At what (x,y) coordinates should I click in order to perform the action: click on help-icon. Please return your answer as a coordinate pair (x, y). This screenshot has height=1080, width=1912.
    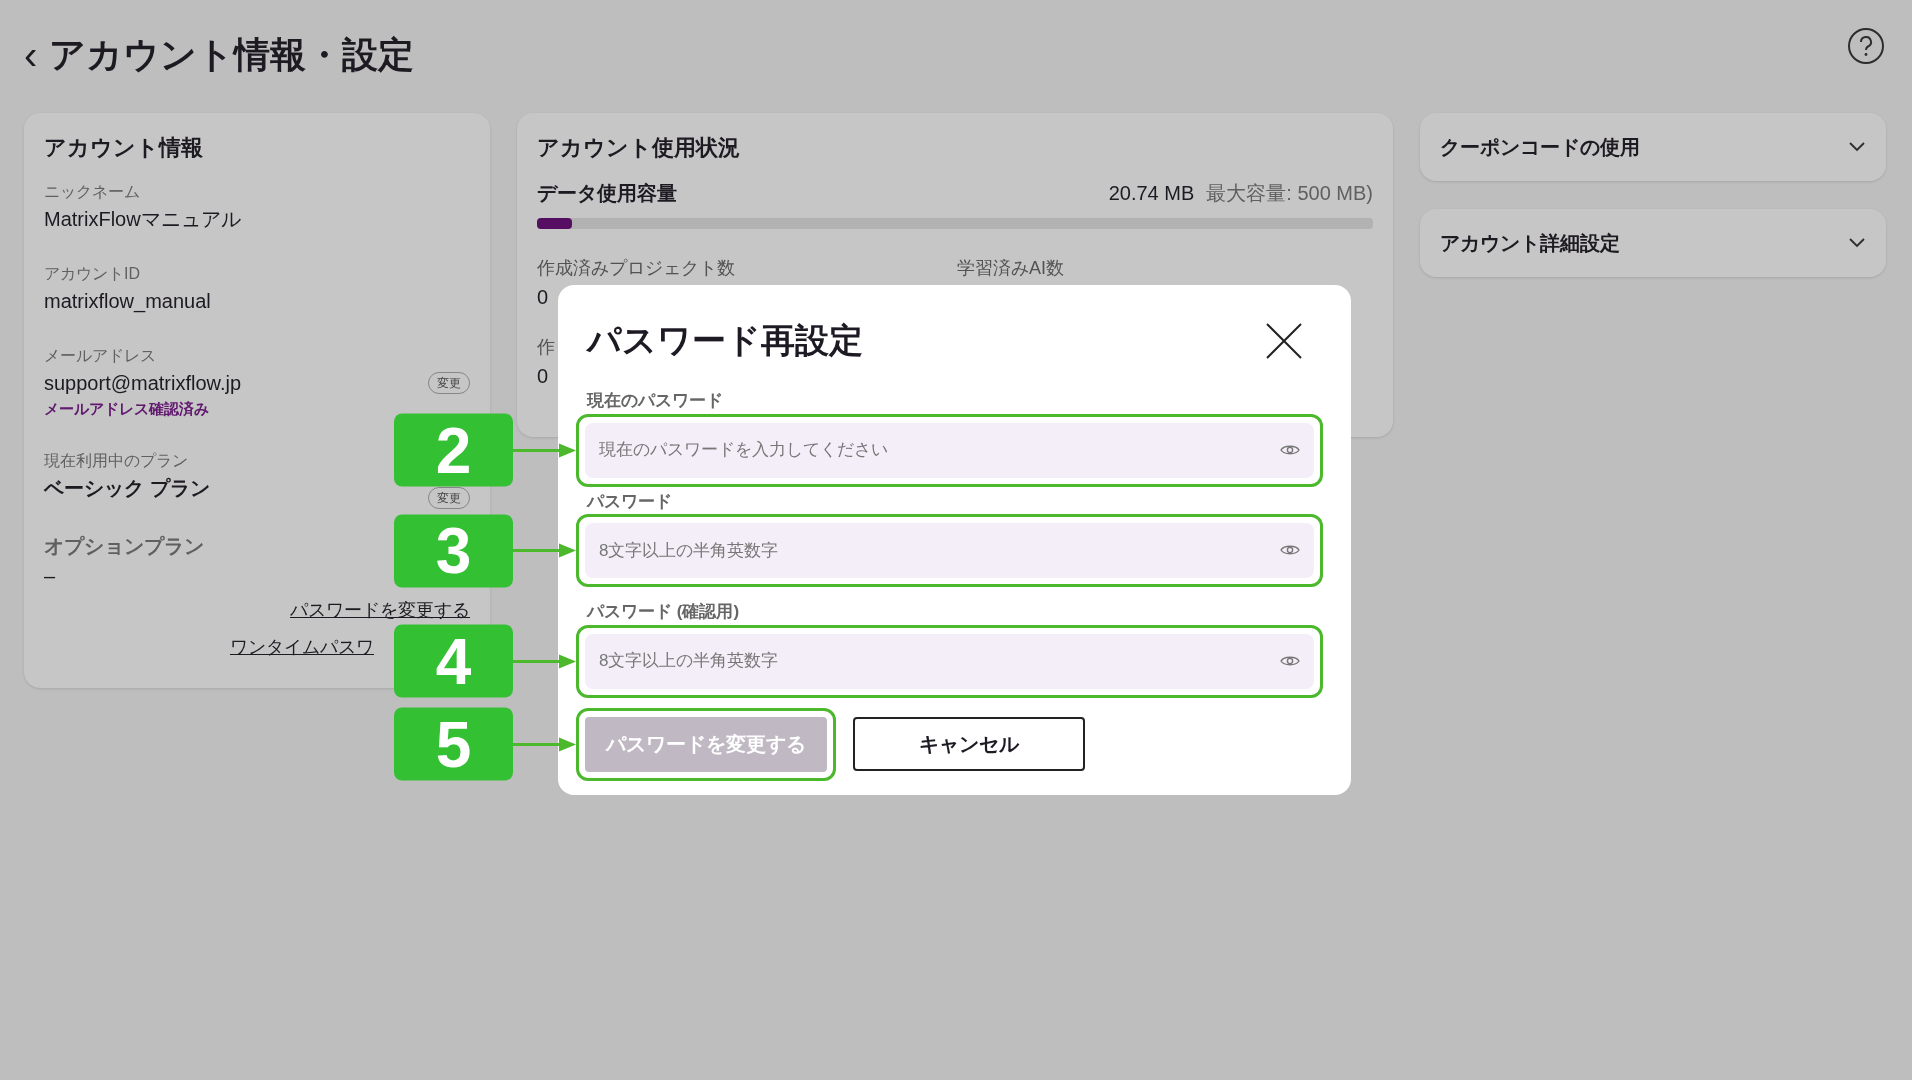
    Looking at the image, I should click on (1866, 46).